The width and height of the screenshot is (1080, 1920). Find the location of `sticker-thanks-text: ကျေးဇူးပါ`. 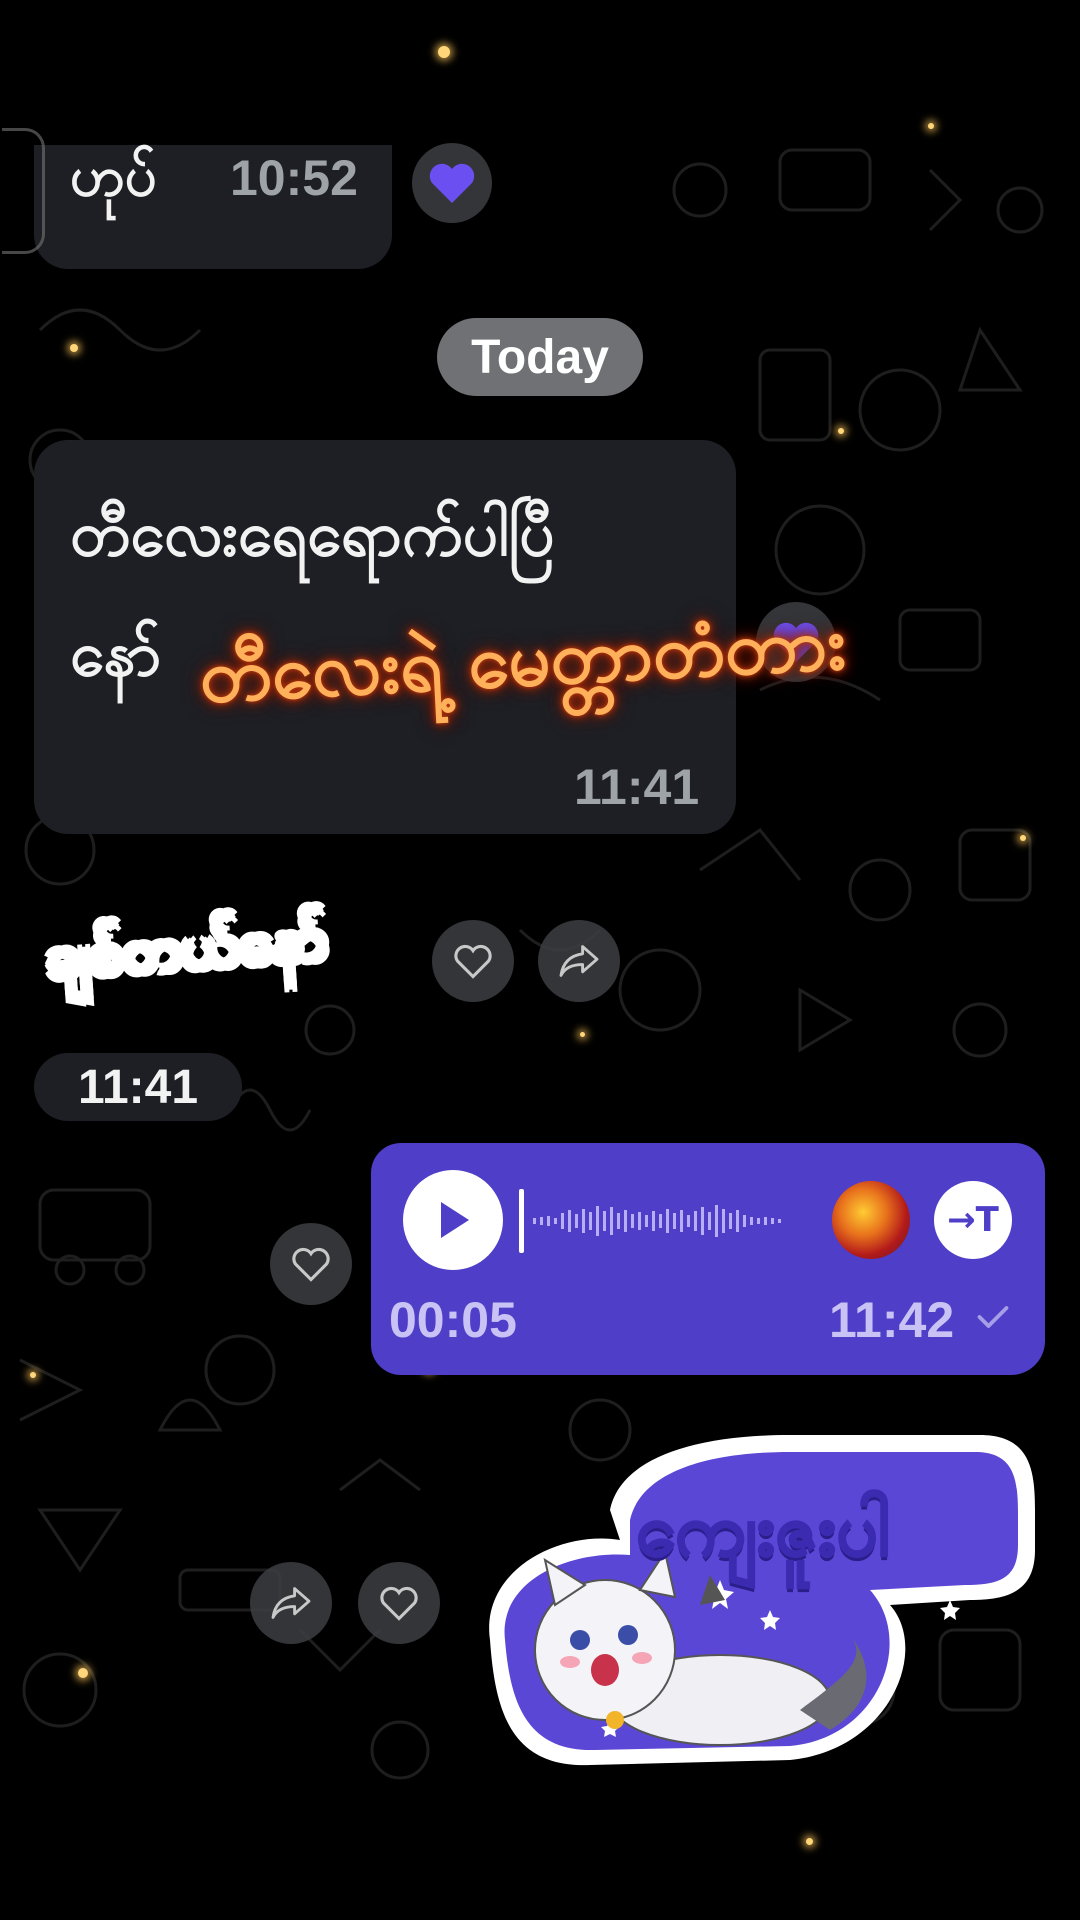

sticker-thanks-text: ကျေးဇူးပါ is located at coordinates (763, 1530).